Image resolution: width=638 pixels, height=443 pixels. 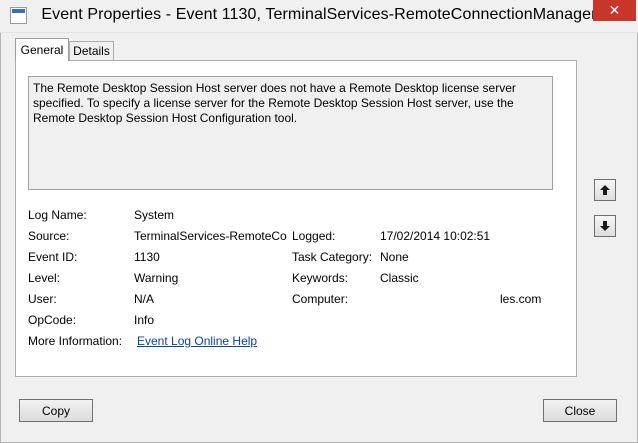 I want to click on task-category-label: Task Category:, so click(x=332, y=257).